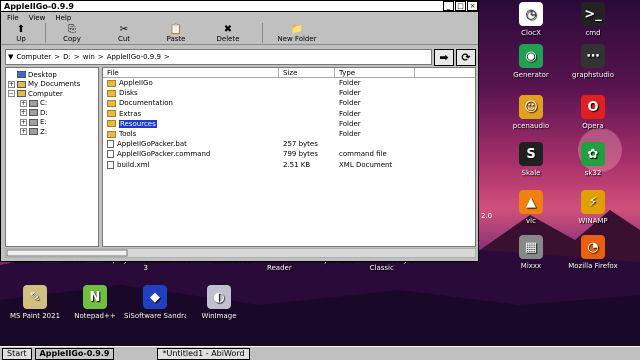 The image size is (640, 360). What do you see at coordinates (593, 252) in the screenshot?
I see `desktop-icon-mozilla-firefox: ◔ Mozilla Firefox` at bounding box center [593, 252].